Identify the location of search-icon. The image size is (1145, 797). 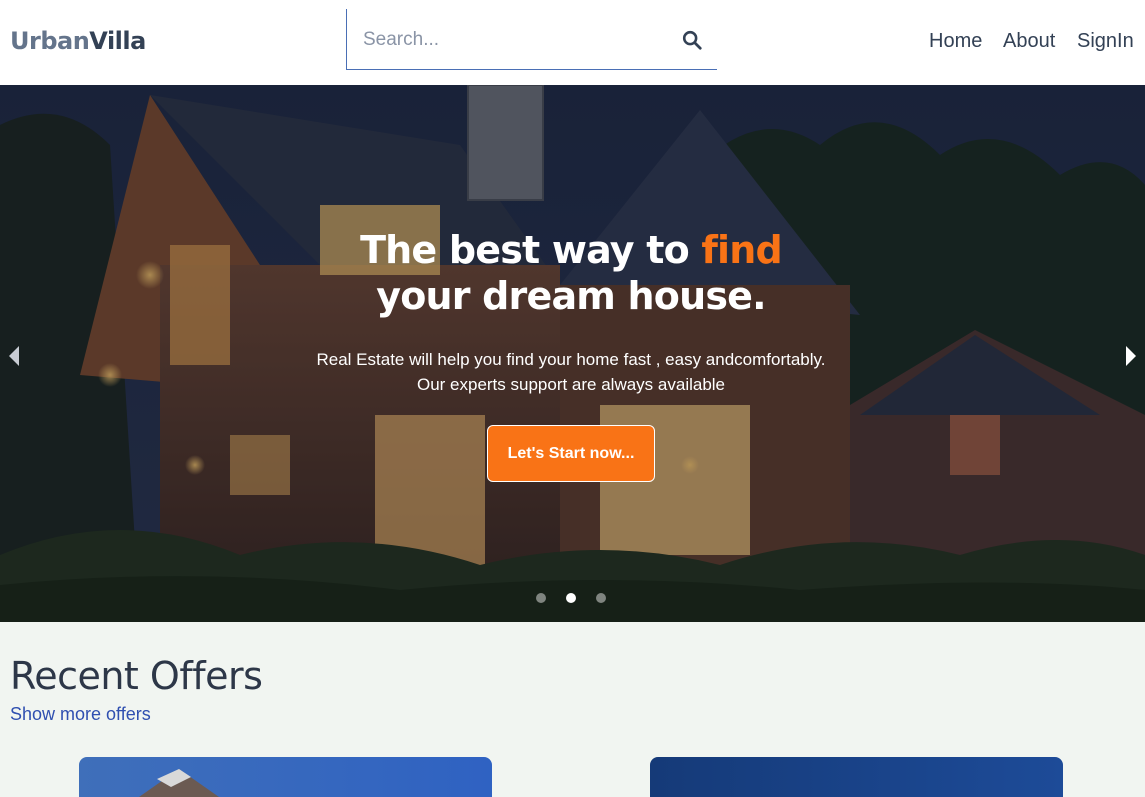
(692, 40).